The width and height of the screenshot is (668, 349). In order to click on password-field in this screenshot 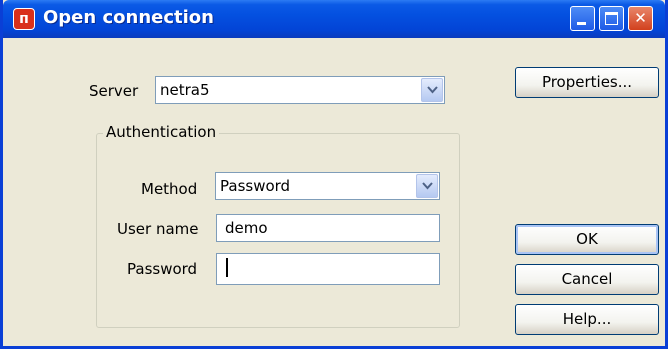, I will do `click(328, 269)`.